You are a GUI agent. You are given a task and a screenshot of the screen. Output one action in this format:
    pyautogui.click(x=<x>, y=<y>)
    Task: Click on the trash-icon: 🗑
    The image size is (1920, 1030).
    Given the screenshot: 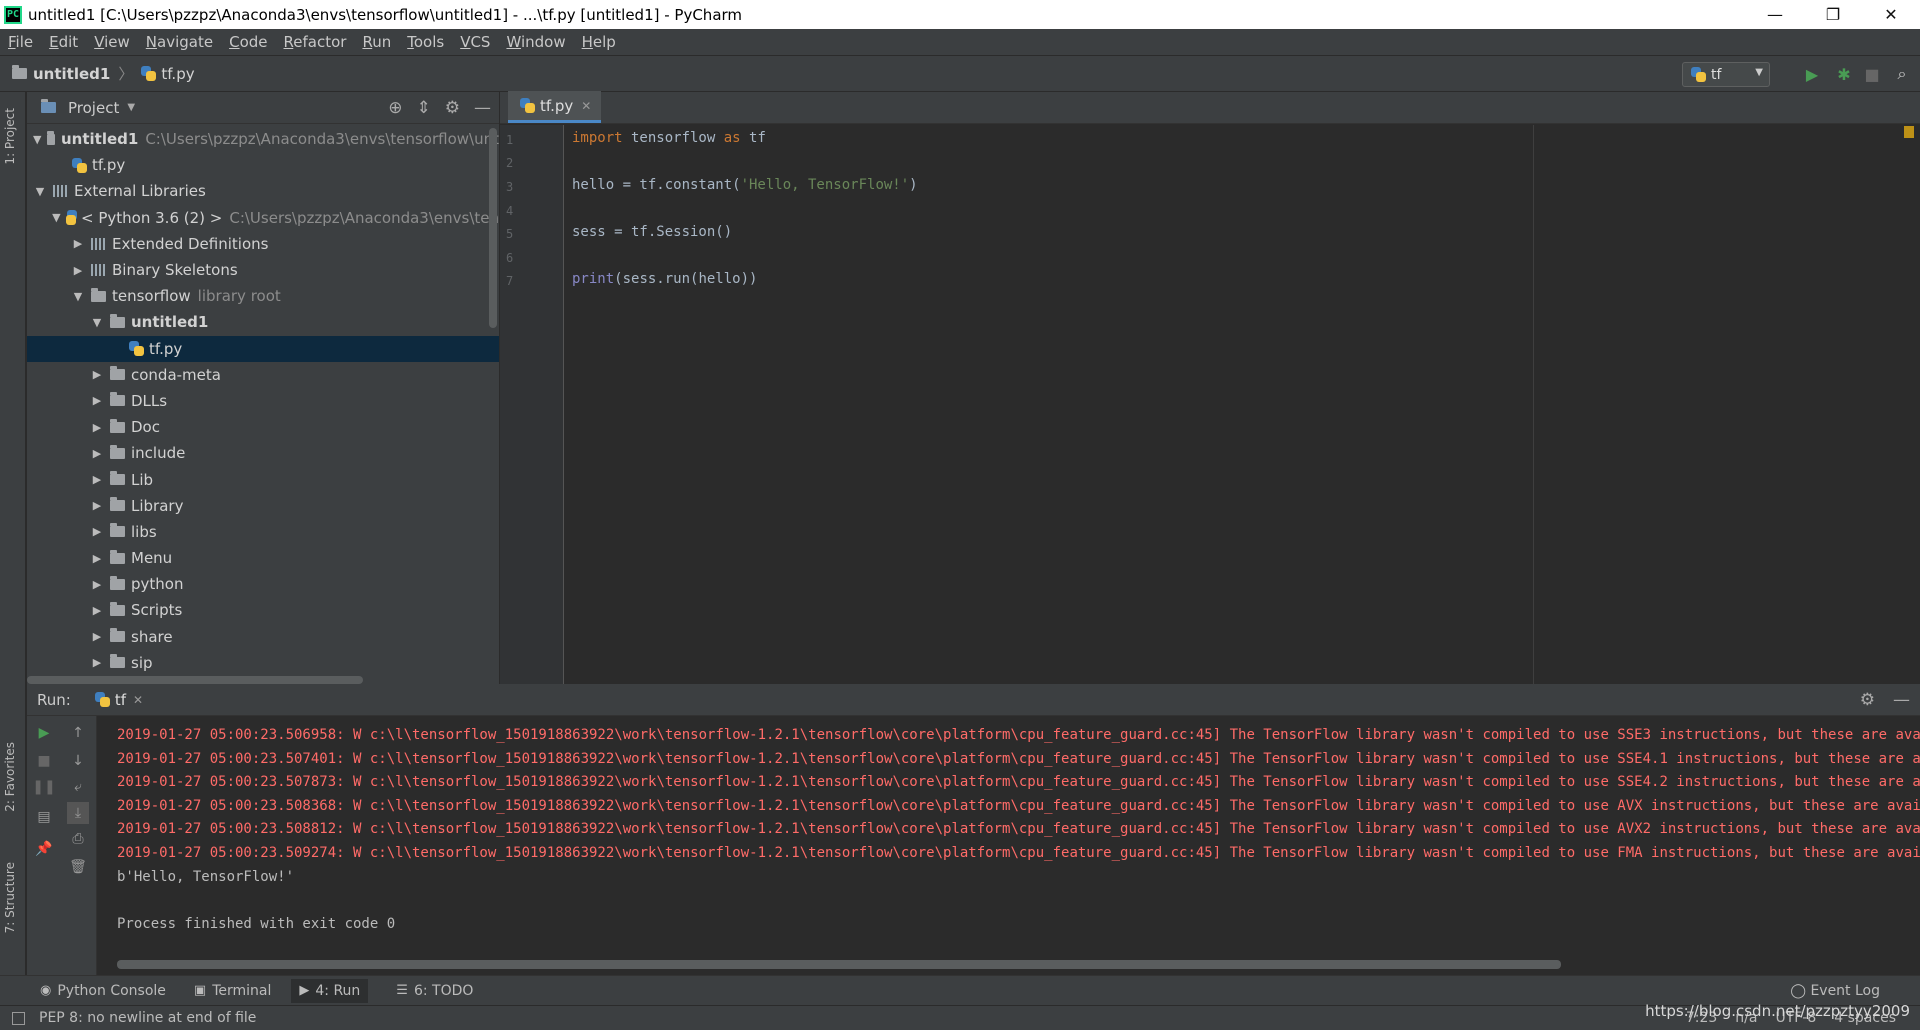 What is the action you would take?
    pyautogui.click(x=78, y=867)
    